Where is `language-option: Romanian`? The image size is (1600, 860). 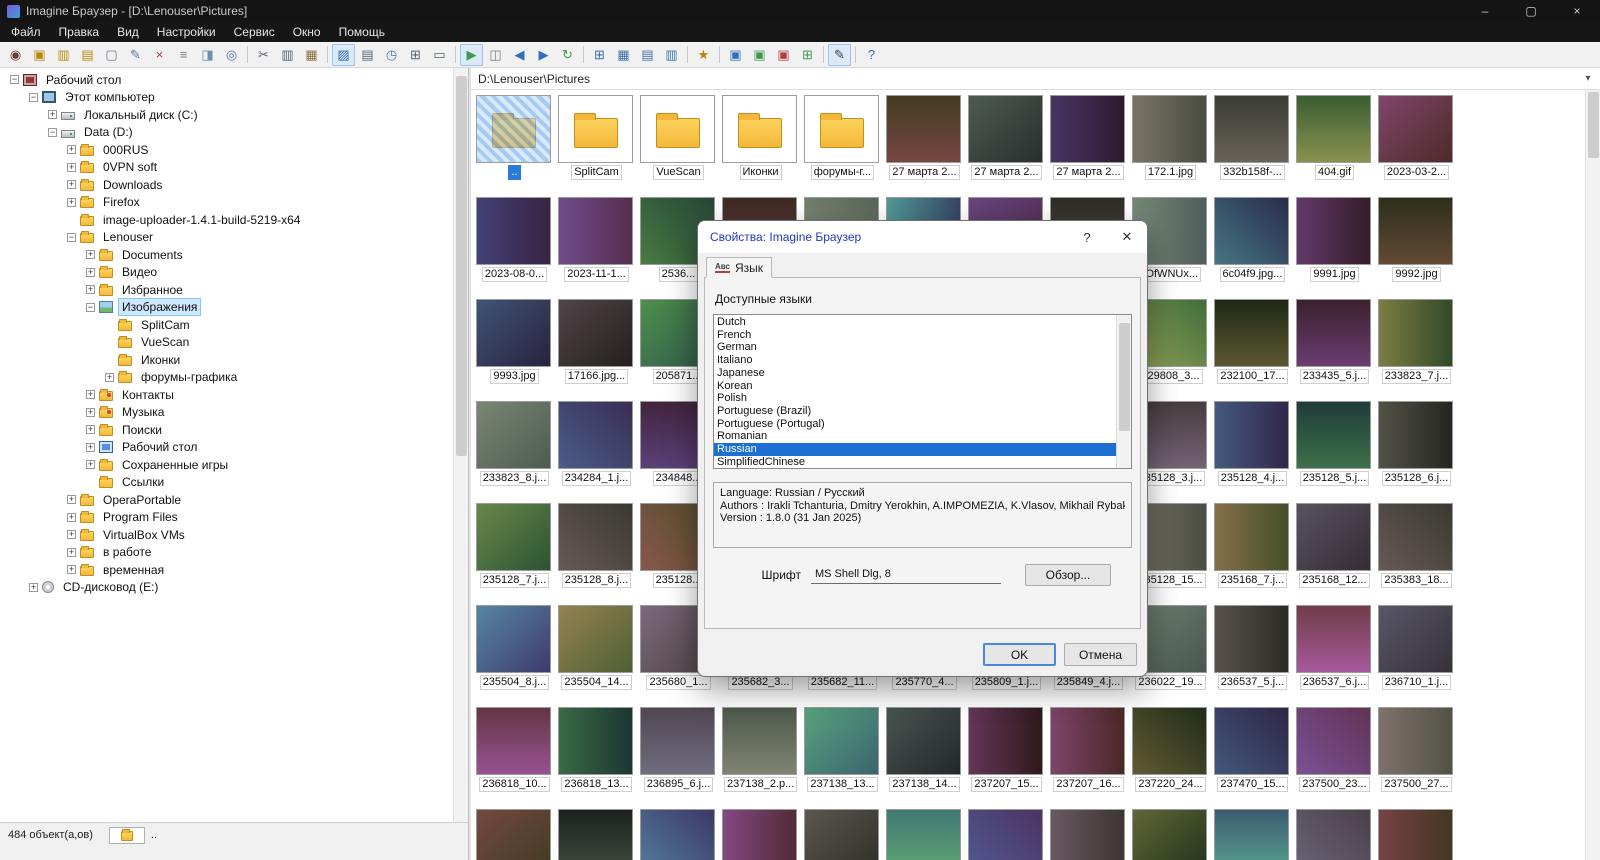 language-option: Romanian is located at coordinates (915, 436).